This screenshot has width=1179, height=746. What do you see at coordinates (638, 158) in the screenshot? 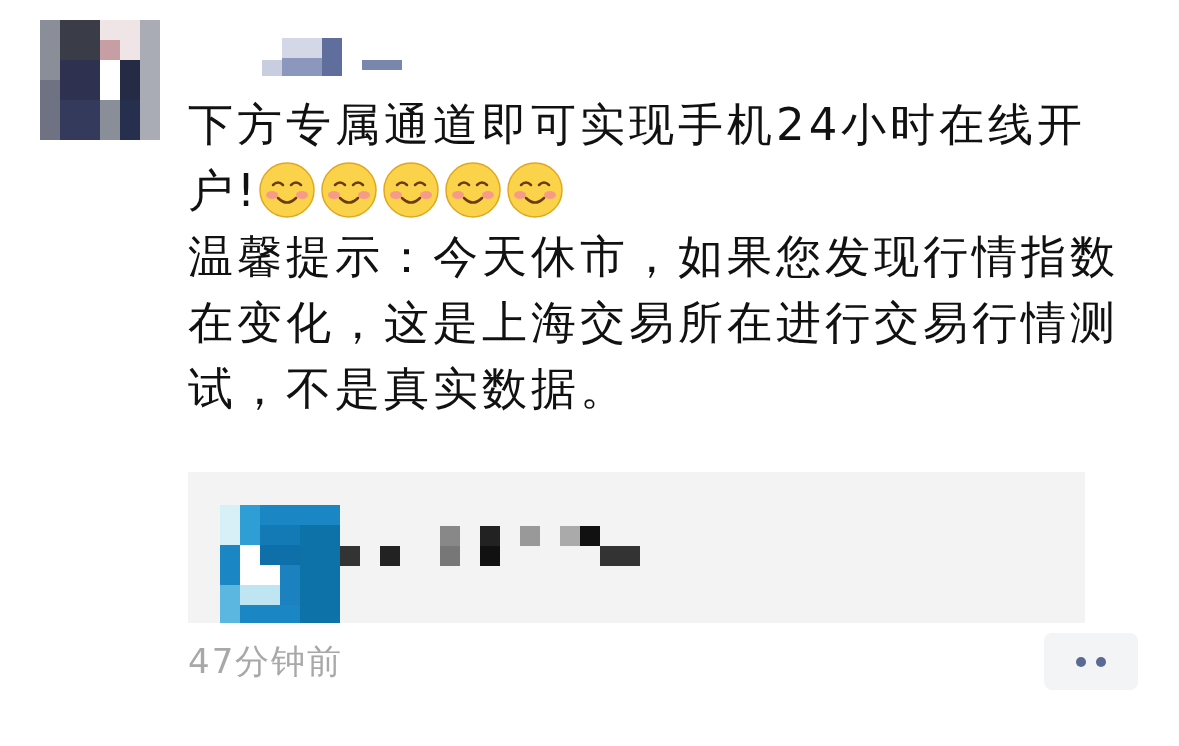
I see `post-text: 下方专属通道即可实现手机24小时在线开户!` at bounding box center [638, 158].